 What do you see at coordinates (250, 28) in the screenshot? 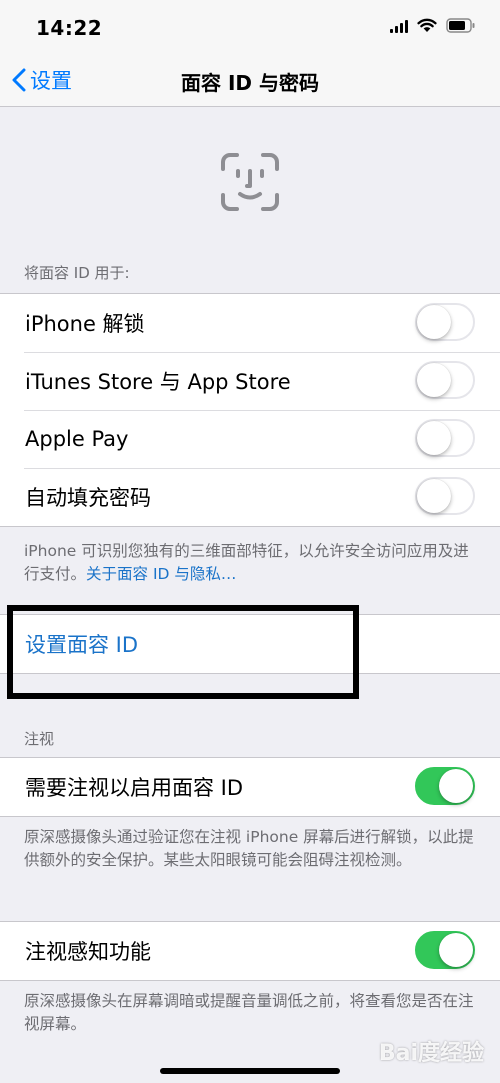
I see `status-bar: 14:22` at bounding box center [250, 28].